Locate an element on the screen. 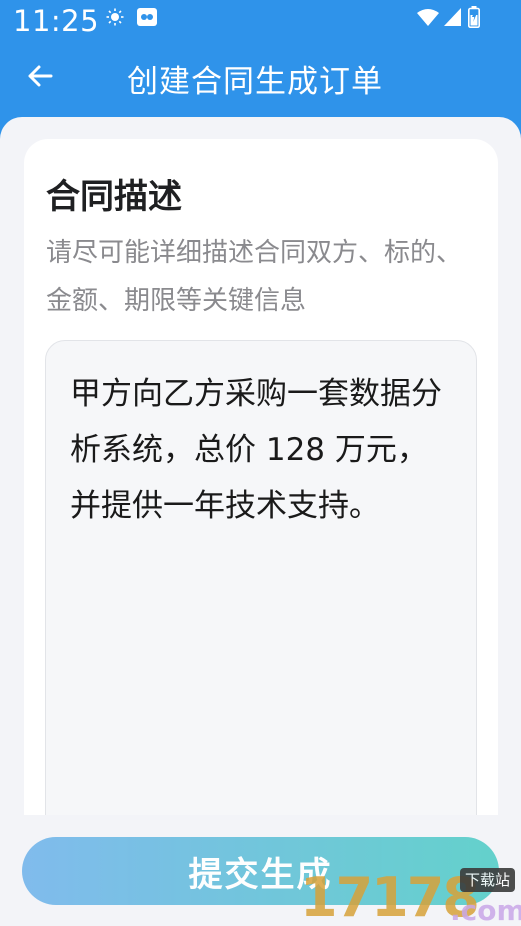 Image resolution: width=521 pixels, height=926 pixels. status-time: 11:25 is located at coordinates (56, 21).